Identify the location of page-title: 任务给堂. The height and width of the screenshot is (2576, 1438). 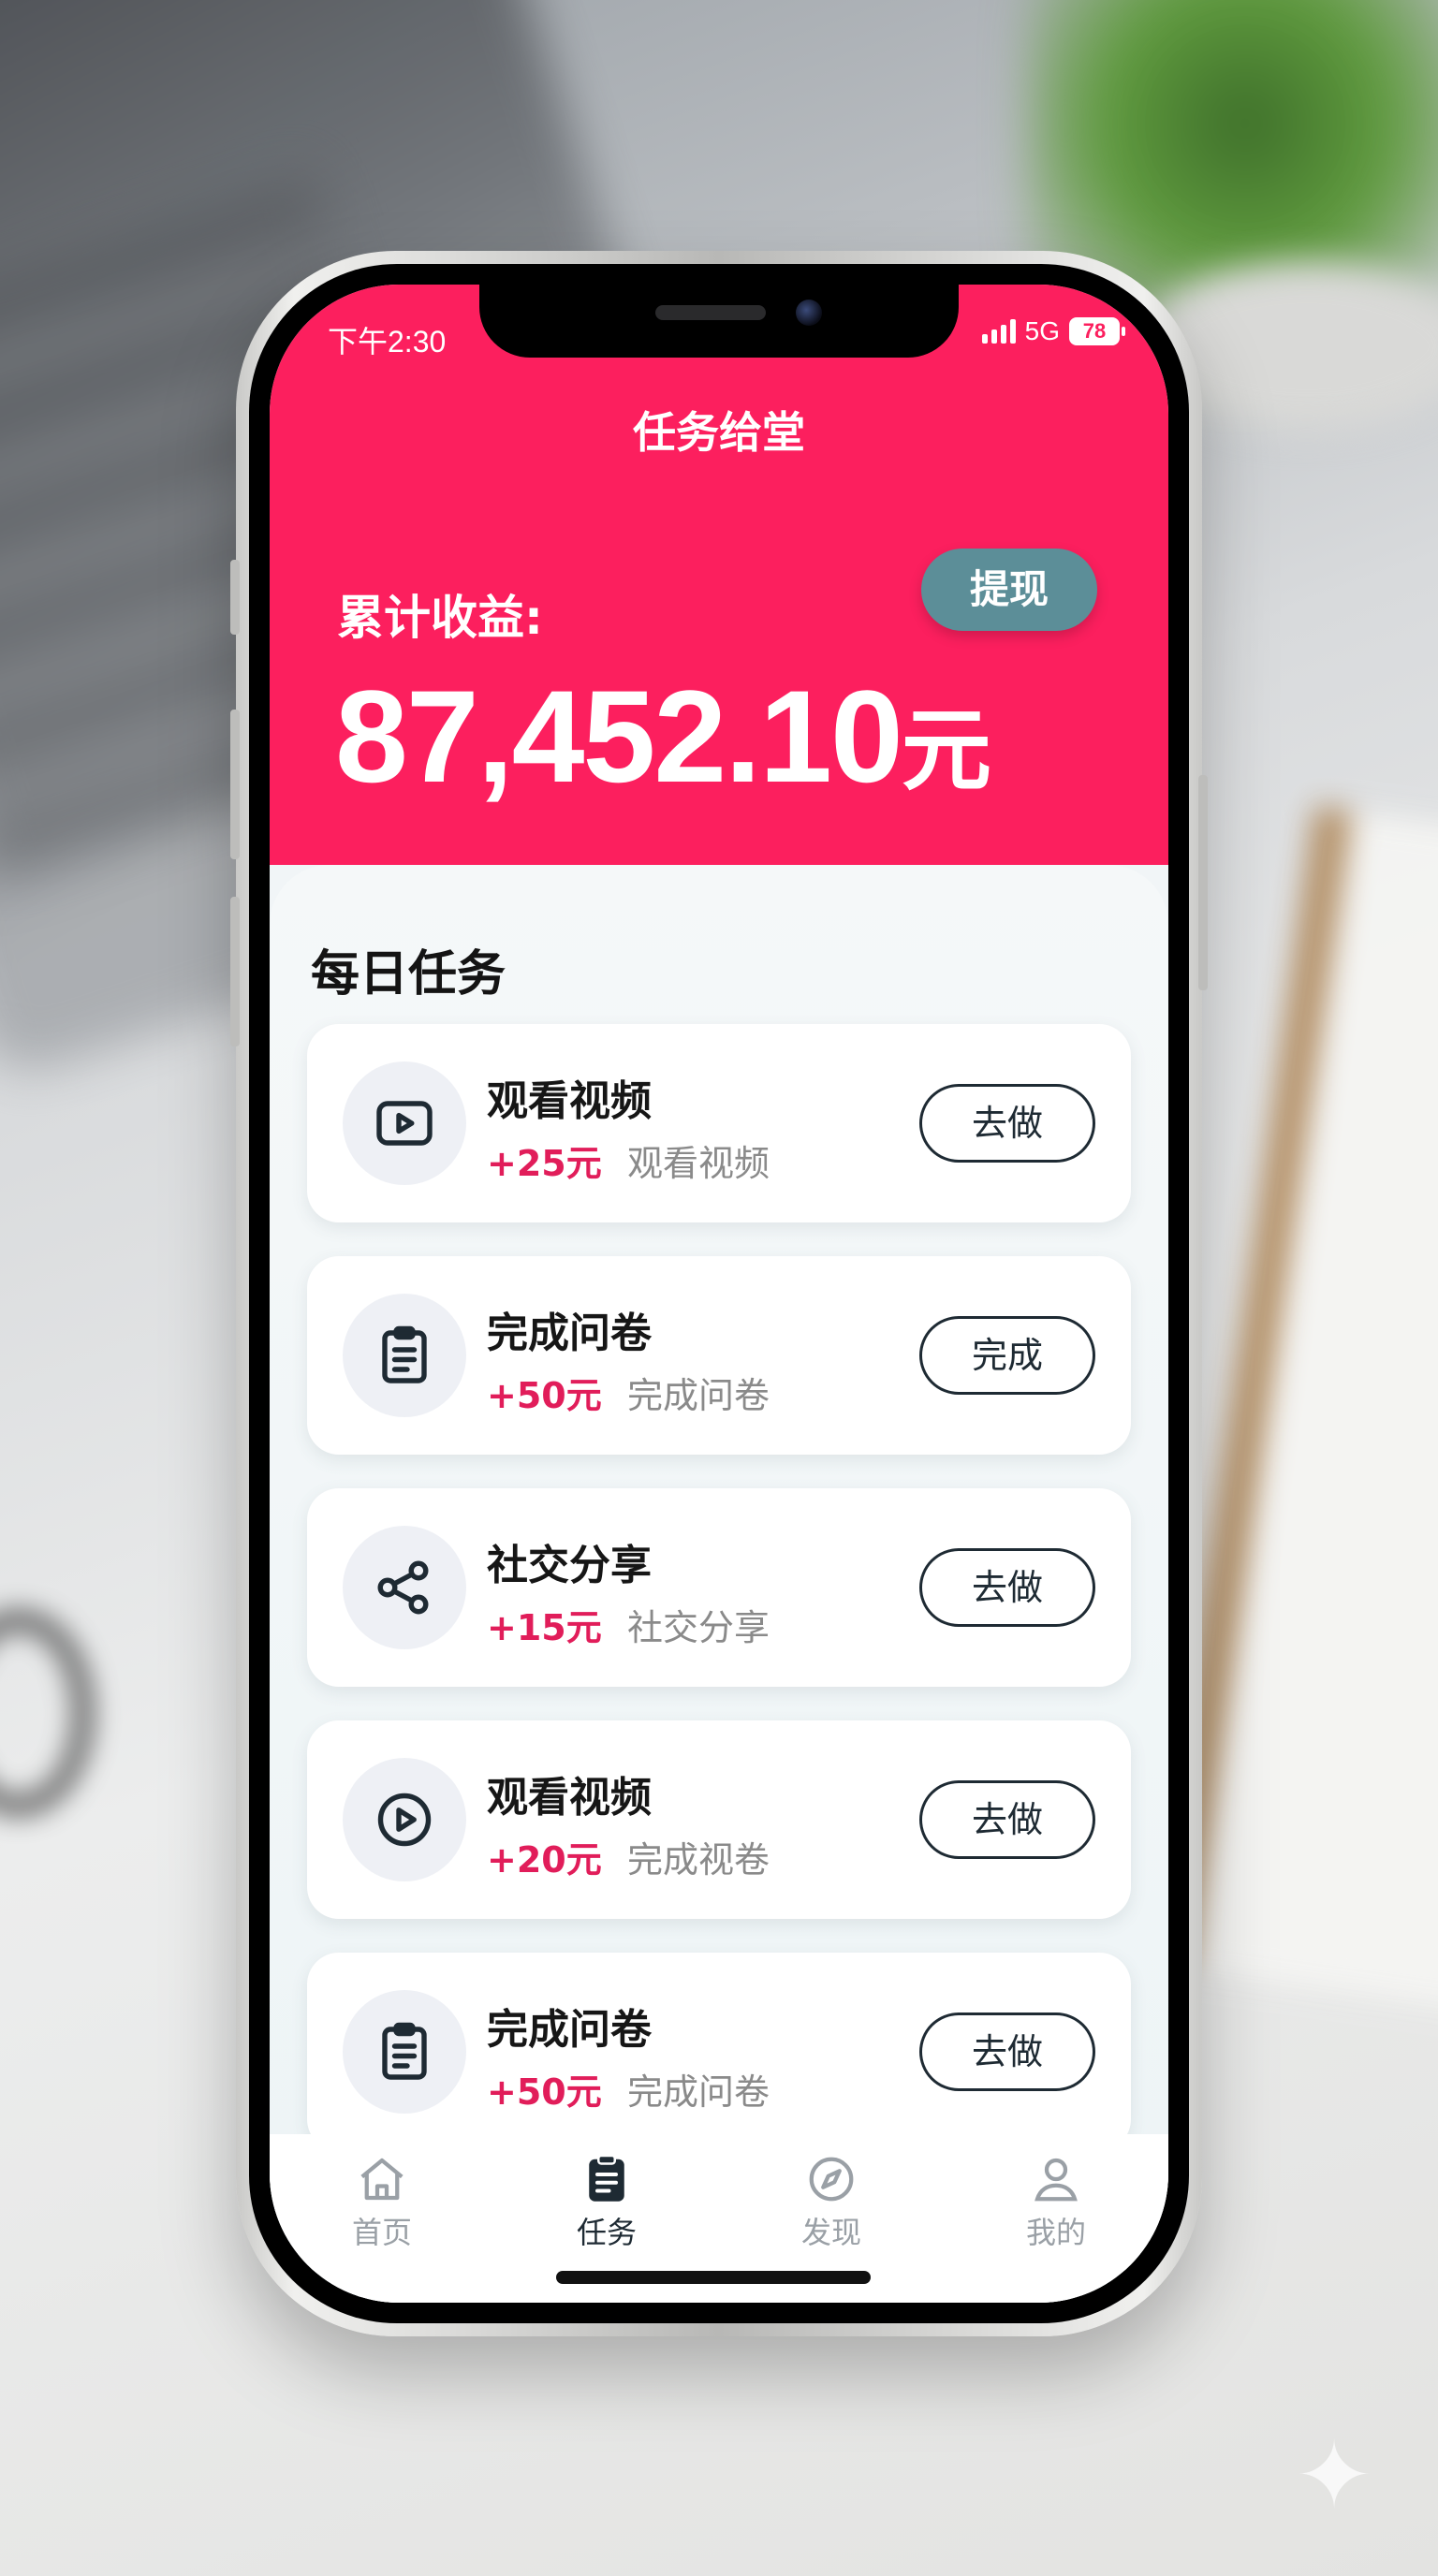
(719, 432).